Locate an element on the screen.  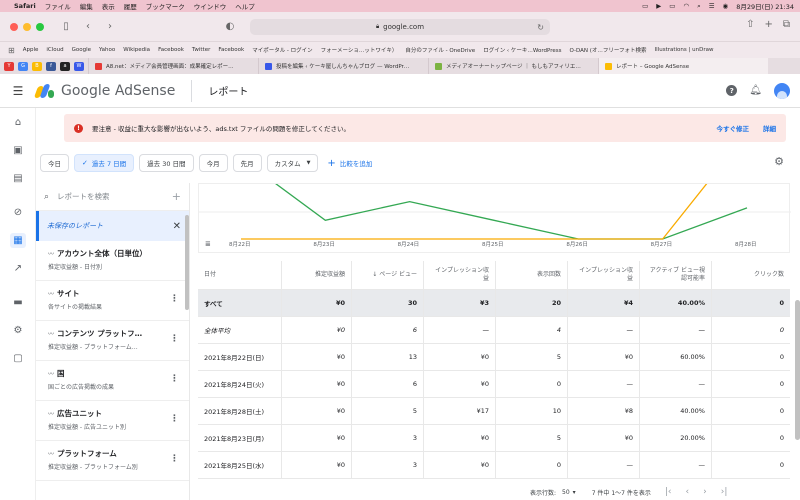
pinned-tab-icon: B is located at coordinates (37, 66).